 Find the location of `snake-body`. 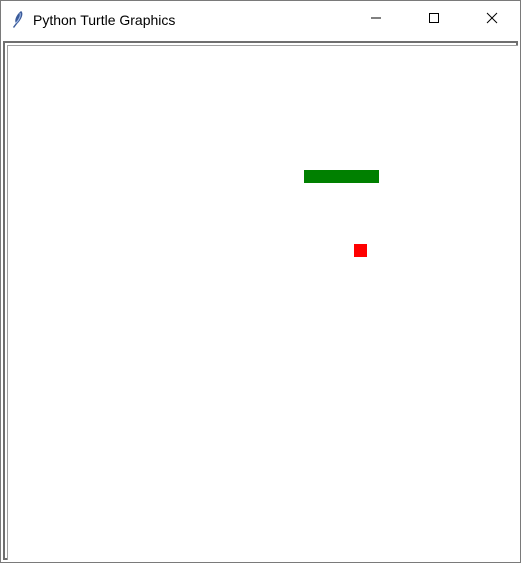

snake-body is located at coordinates (341, 176).